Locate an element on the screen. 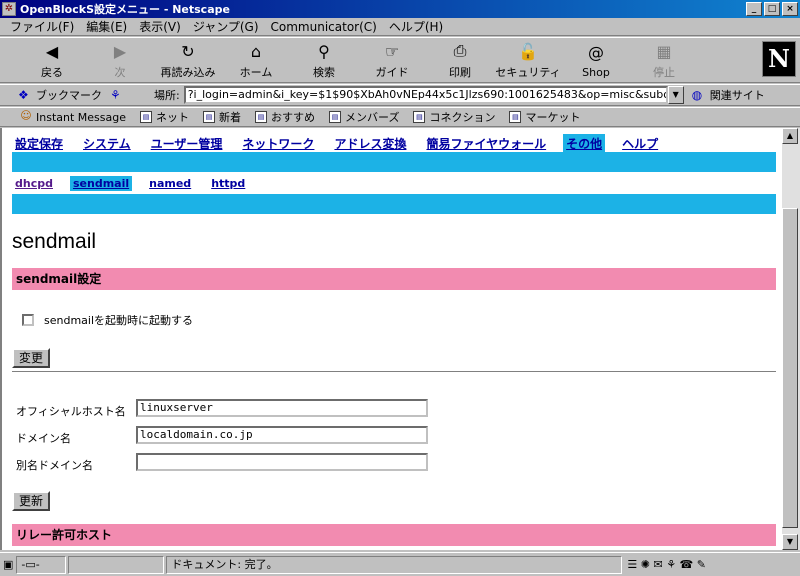 The image size is (800, 576). toolbar-button-home: ⌂ ホーム is located at coordinates (256, 60).